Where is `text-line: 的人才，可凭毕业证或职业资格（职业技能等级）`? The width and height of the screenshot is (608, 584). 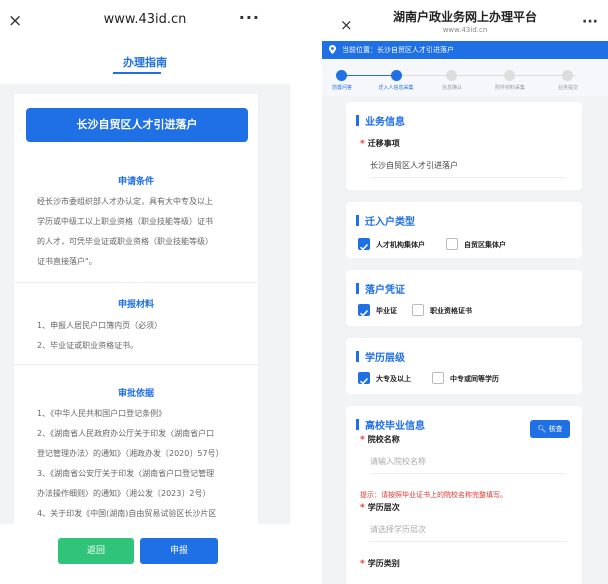 text-line: 的人才，可凭毕业证或职业资格（职业技能等级） is located at coordinates (125, 241).